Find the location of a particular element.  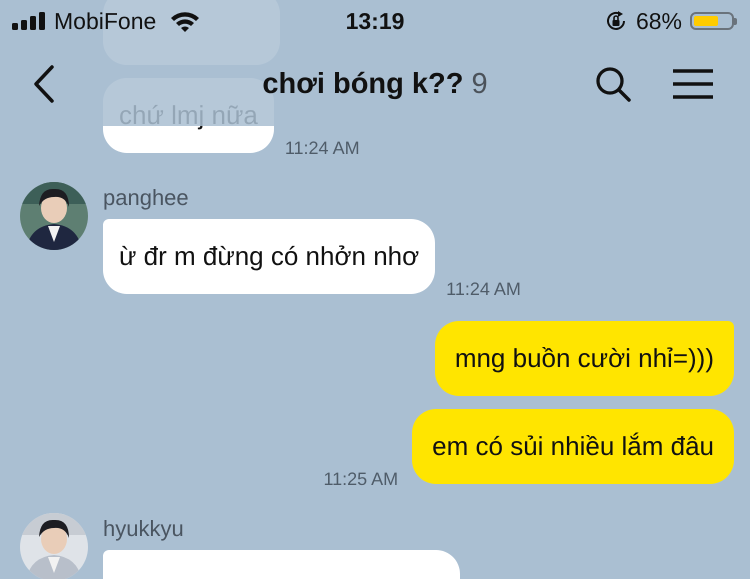

back-icon is located at coordinates (44, 84).